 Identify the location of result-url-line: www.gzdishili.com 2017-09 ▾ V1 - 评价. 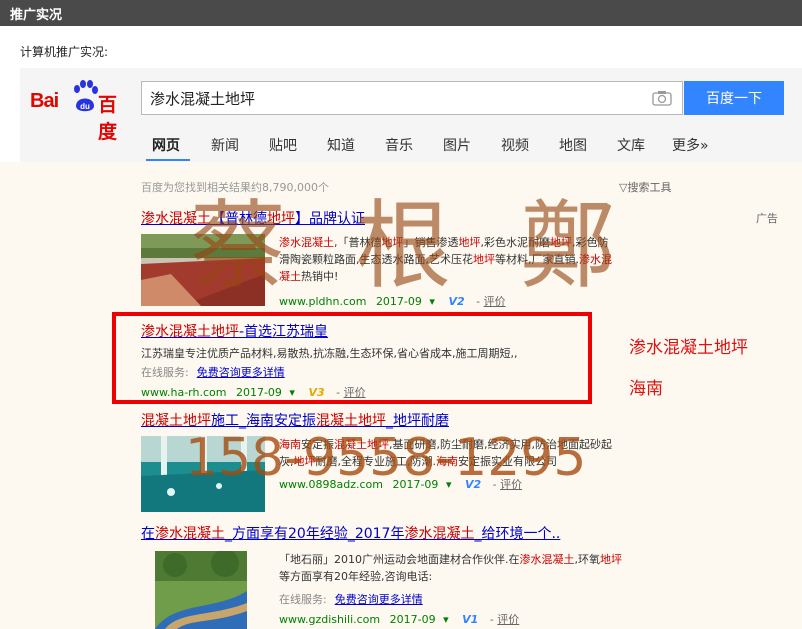
(399, 619).